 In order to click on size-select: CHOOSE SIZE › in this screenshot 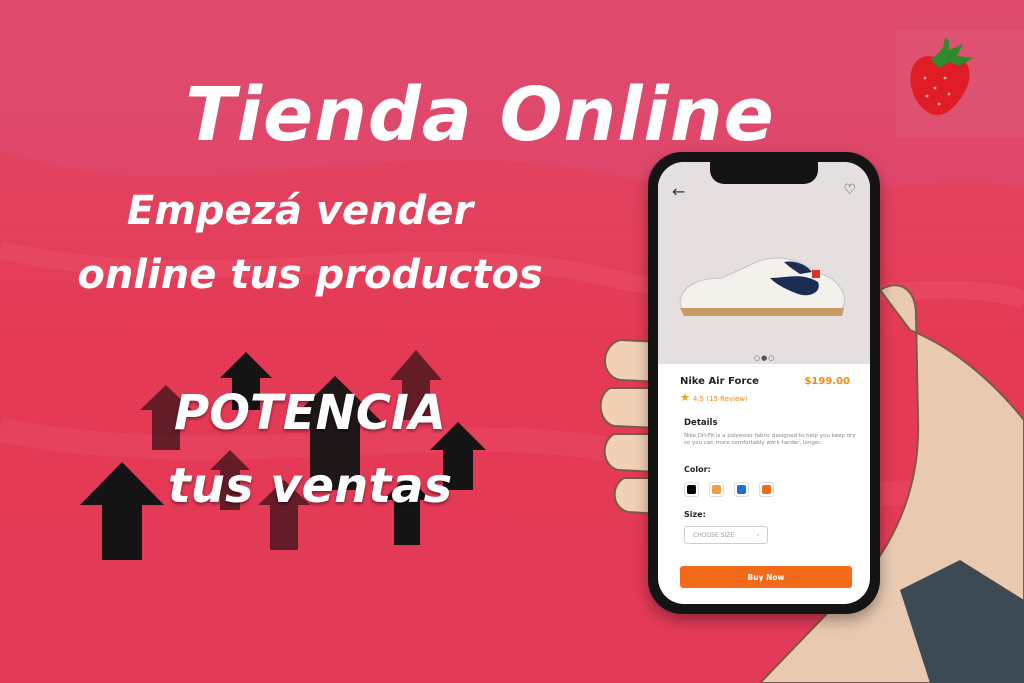, I will do `click(726, 535)`.